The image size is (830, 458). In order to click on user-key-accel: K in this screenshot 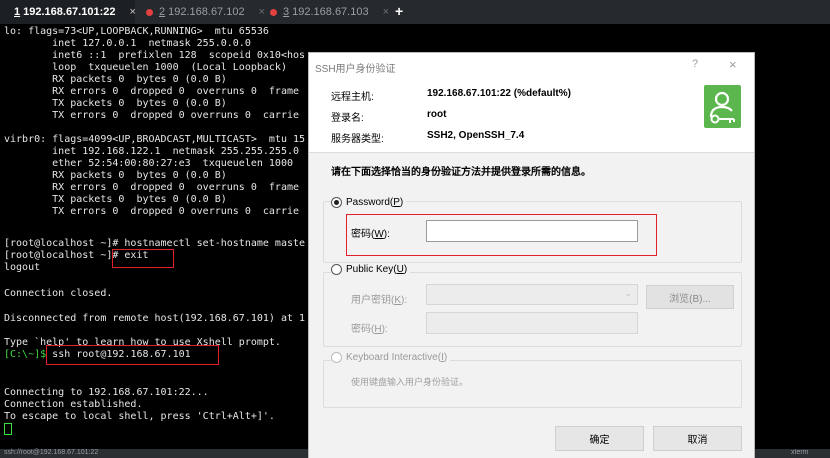, I will do `click(398, 300)`.